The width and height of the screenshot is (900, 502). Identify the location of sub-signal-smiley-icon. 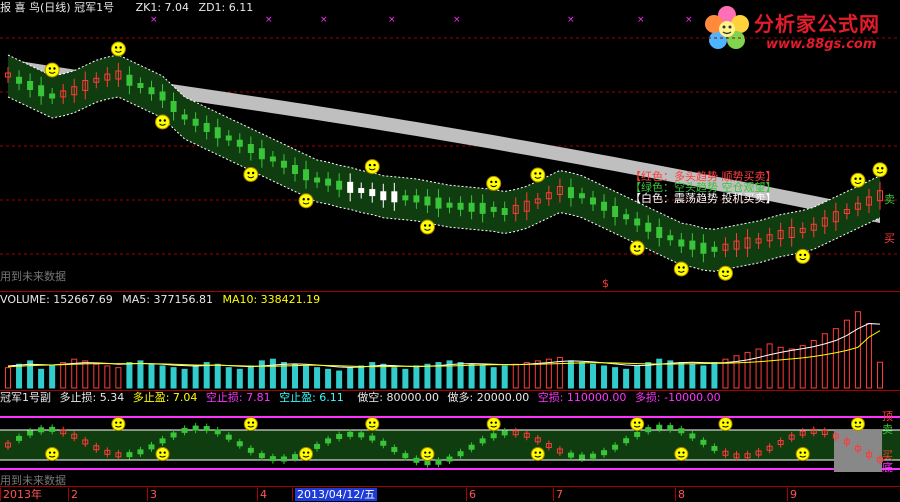
(537, 454).